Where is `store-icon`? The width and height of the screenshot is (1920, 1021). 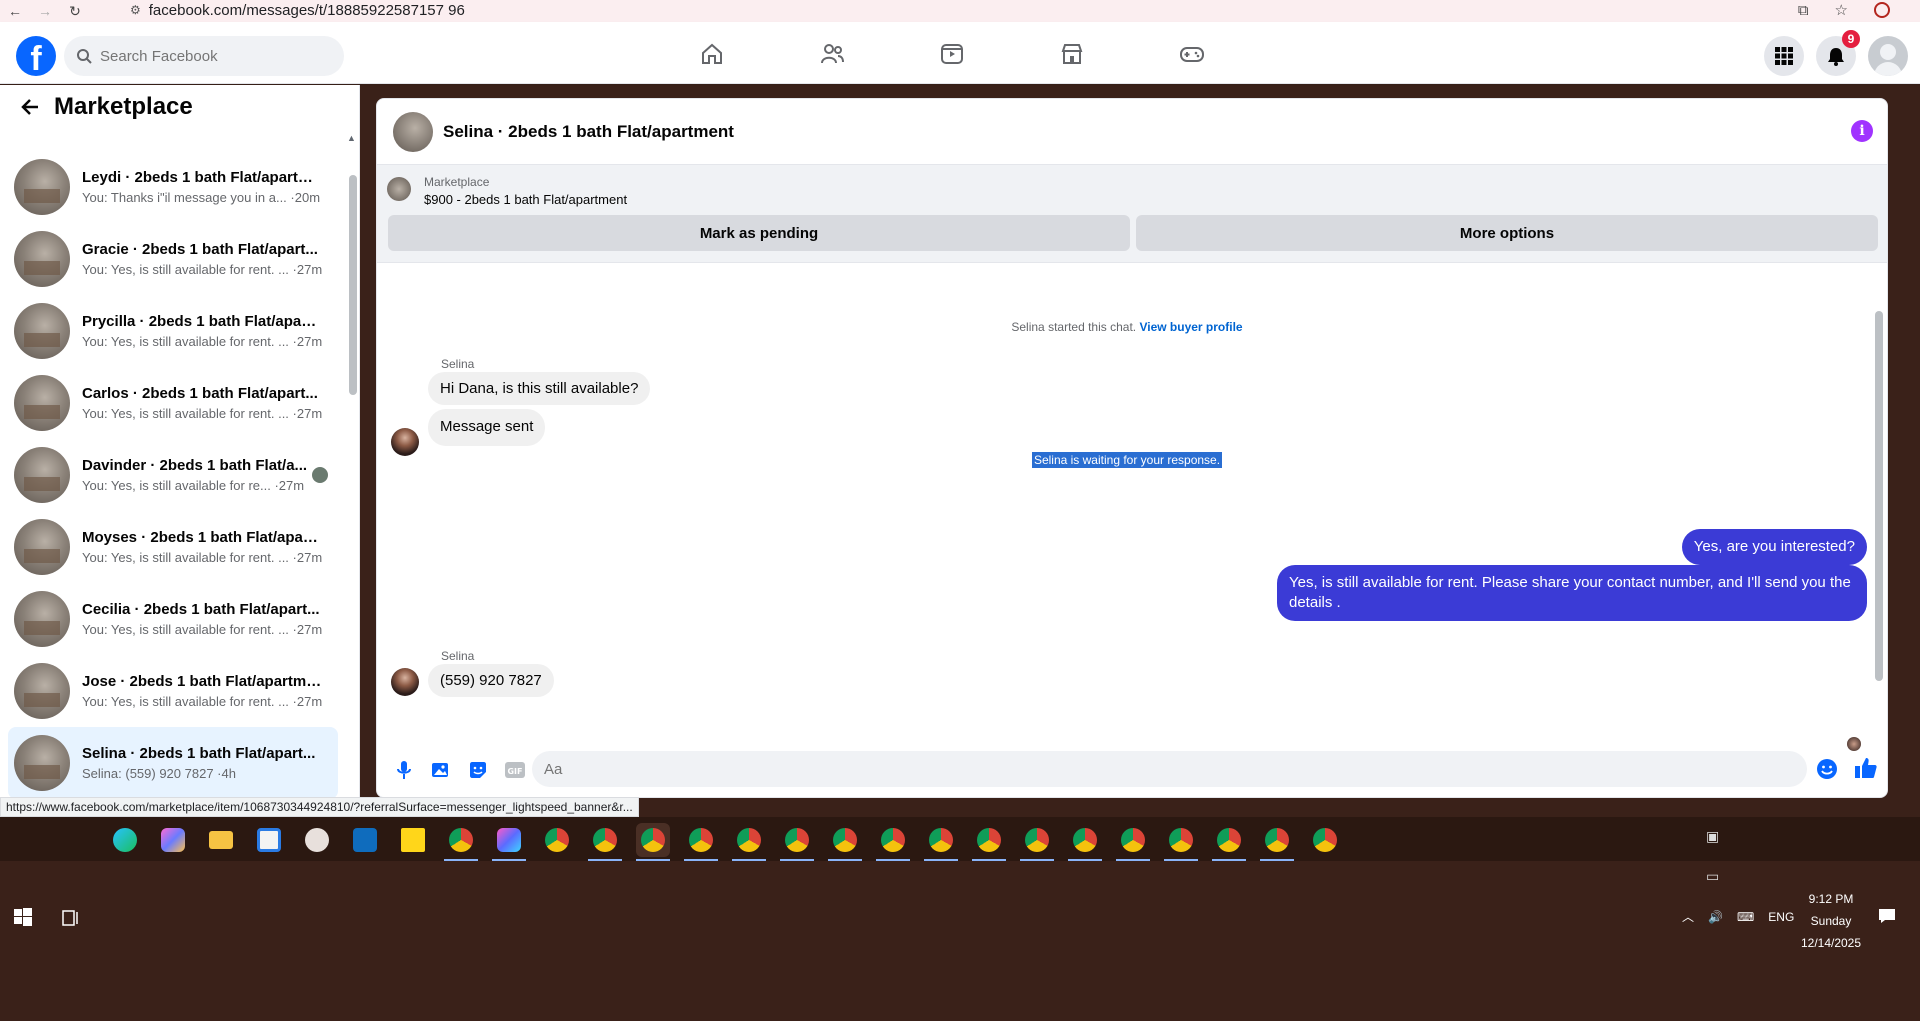
store-icon is located at coordinates (269, 840).